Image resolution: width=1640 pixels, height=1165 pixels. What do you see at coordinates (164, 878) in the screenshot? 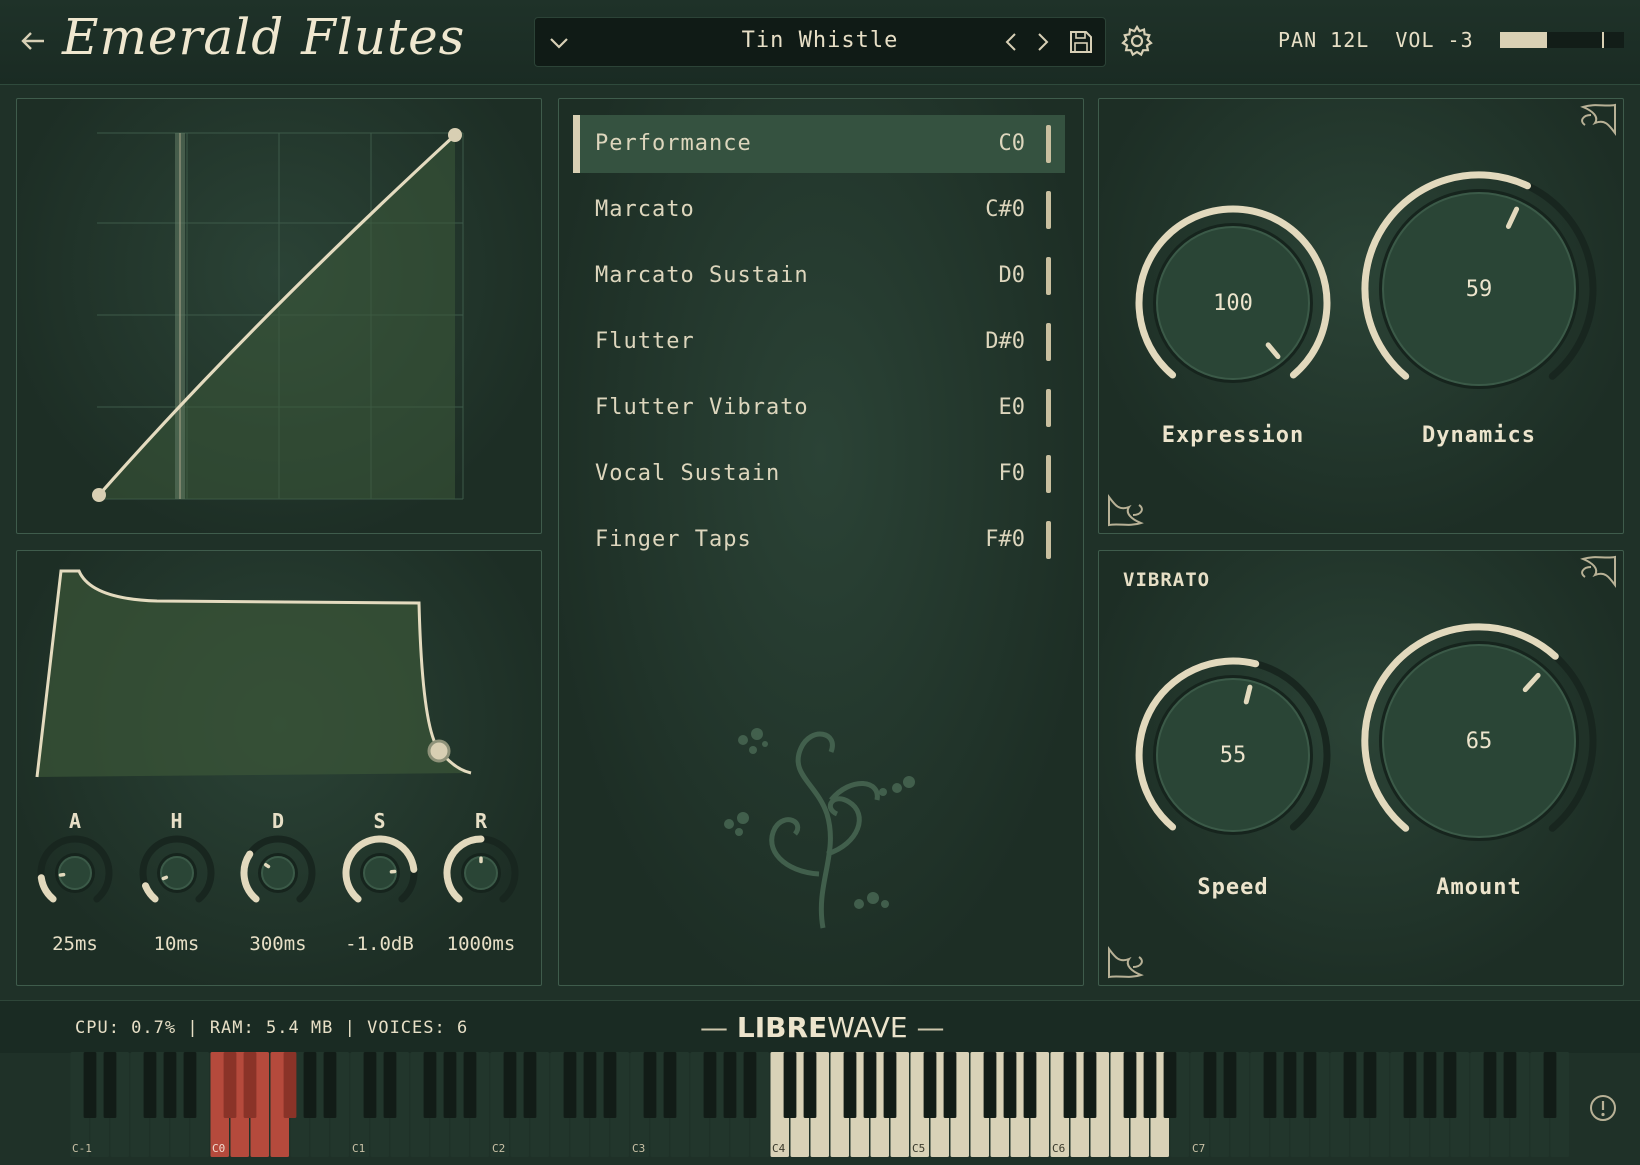
I see `knob-pointer` at bounding box center [164, 878].